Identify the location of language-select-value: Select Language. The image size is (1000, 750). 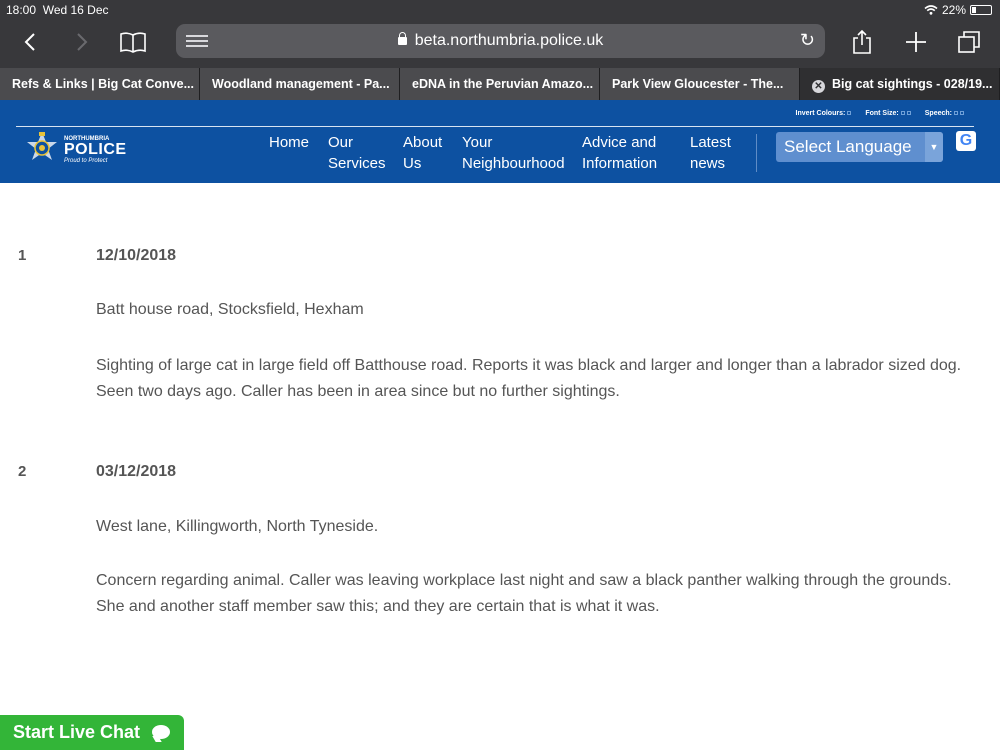
(848, 146).